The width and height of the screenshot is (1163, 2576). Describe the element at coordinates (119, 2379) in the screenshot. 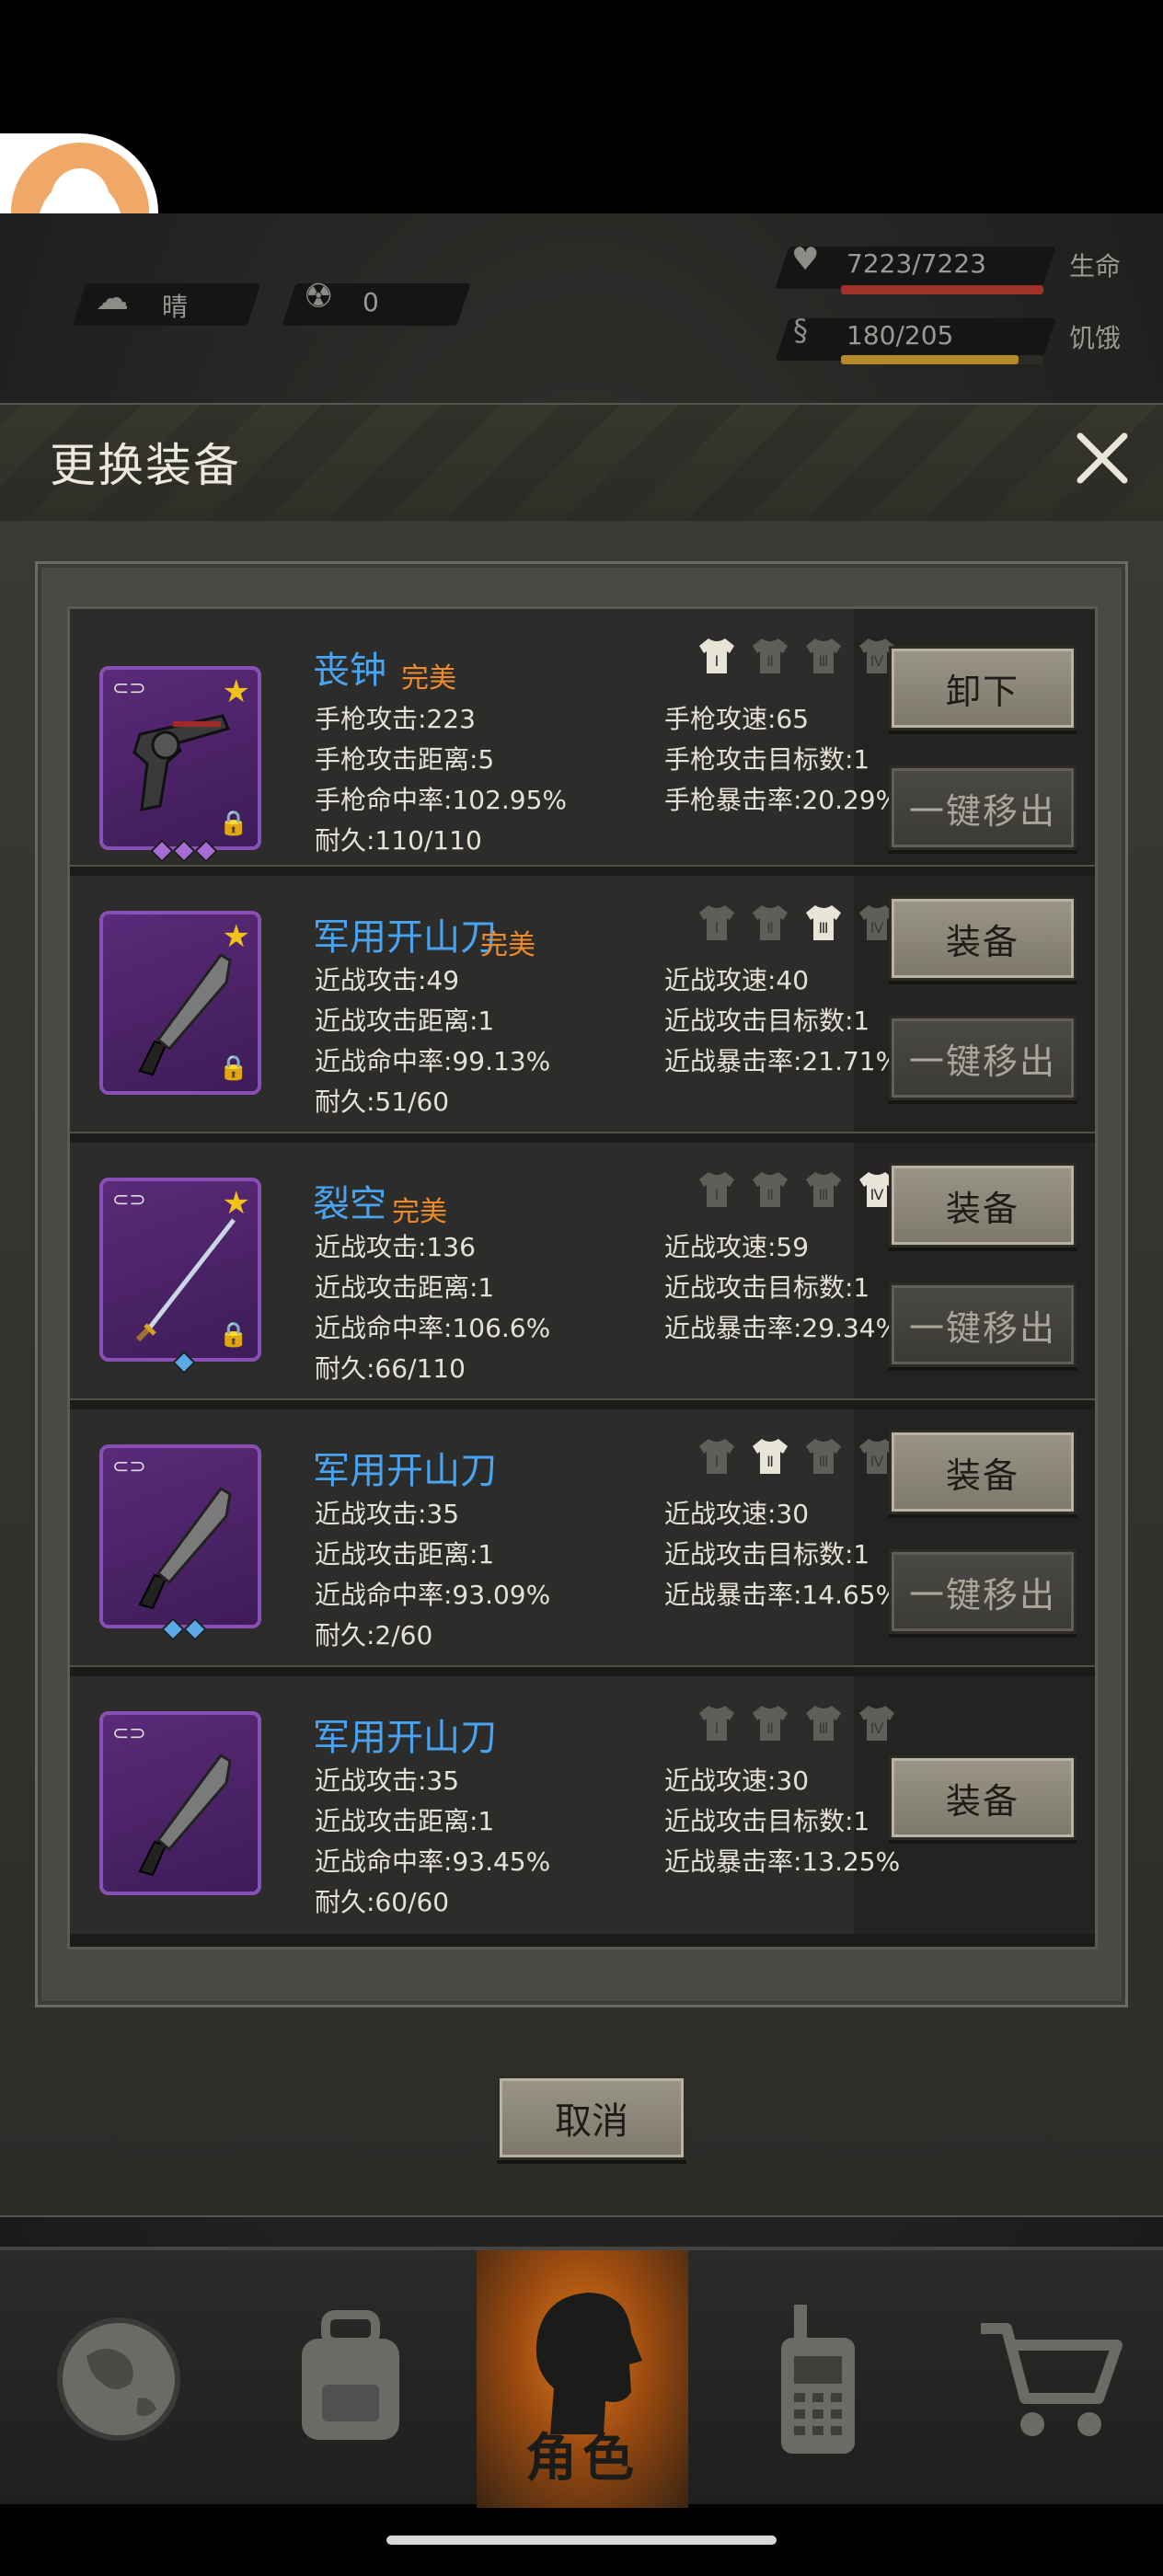

I see `nav-world` at that location.